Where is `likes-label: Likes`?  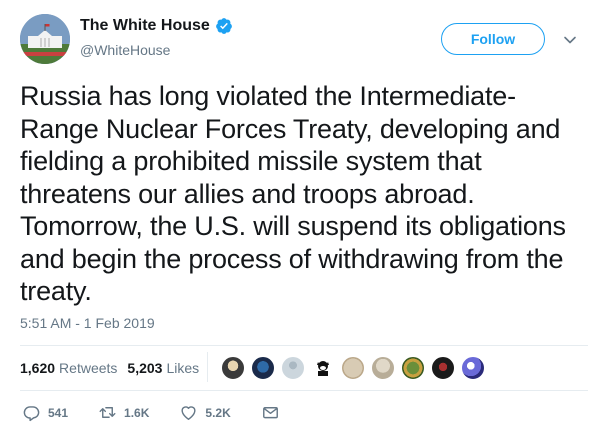
likes-label: Likes is located at coordinates (183, 368).